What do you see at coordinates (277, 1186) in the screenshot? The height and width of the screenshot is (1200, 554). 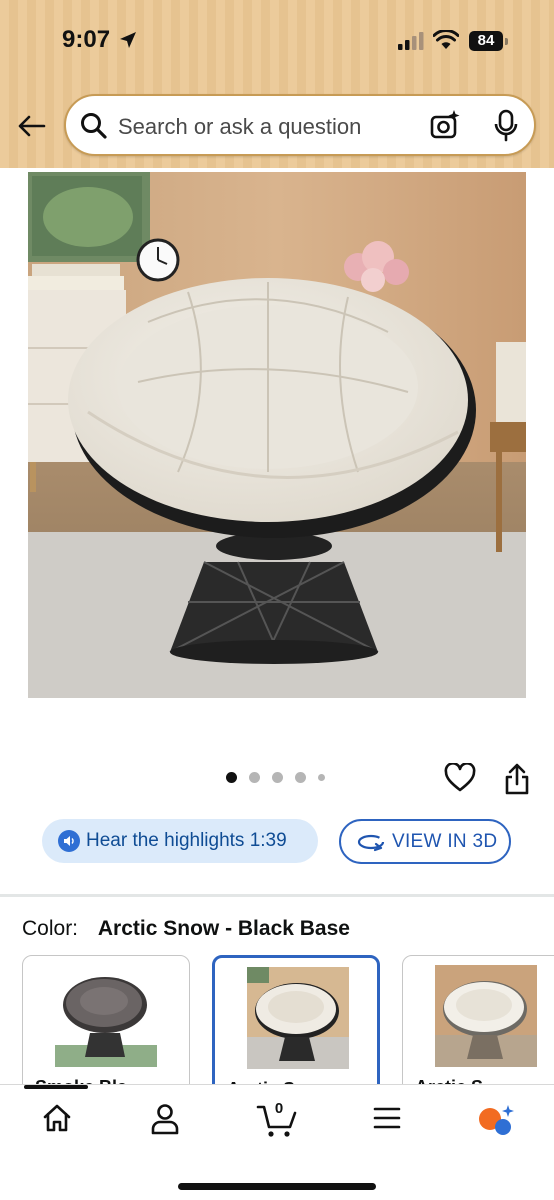 I see `home-indicator-bar` at bounding box center [277, 1186].